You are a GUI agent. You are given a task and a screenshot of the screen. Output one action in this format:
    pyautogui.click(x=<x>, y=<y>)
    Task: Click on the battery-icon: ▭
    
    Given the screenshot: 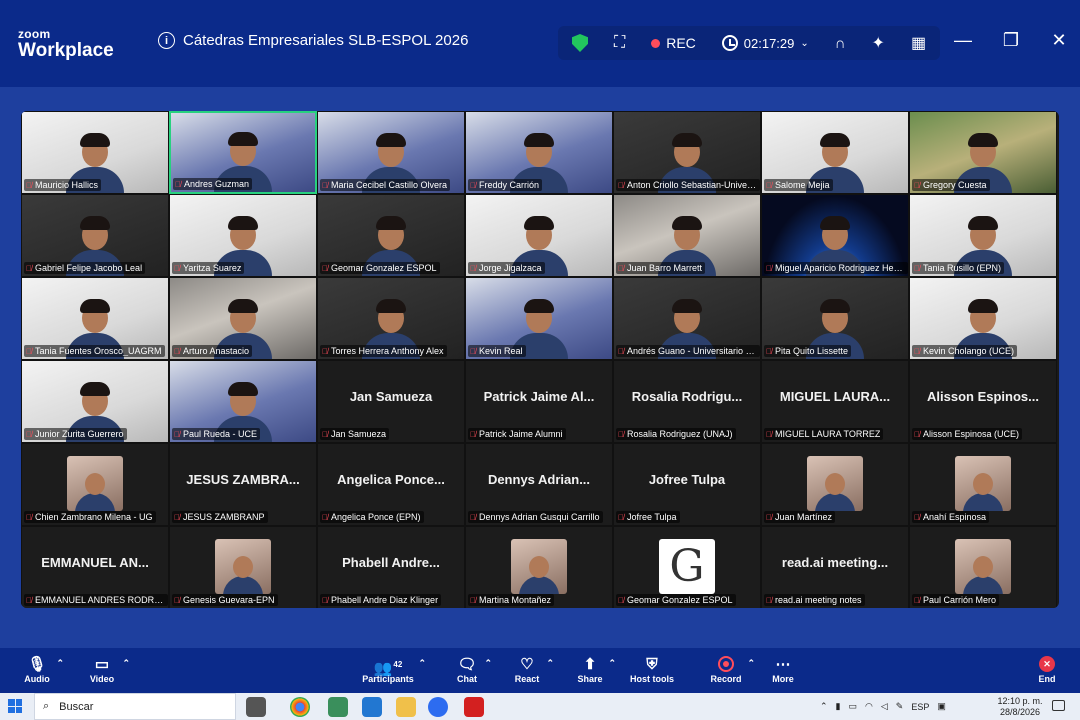 What is the action you would take?
    pyautogui.click(x=853, y=706)
    